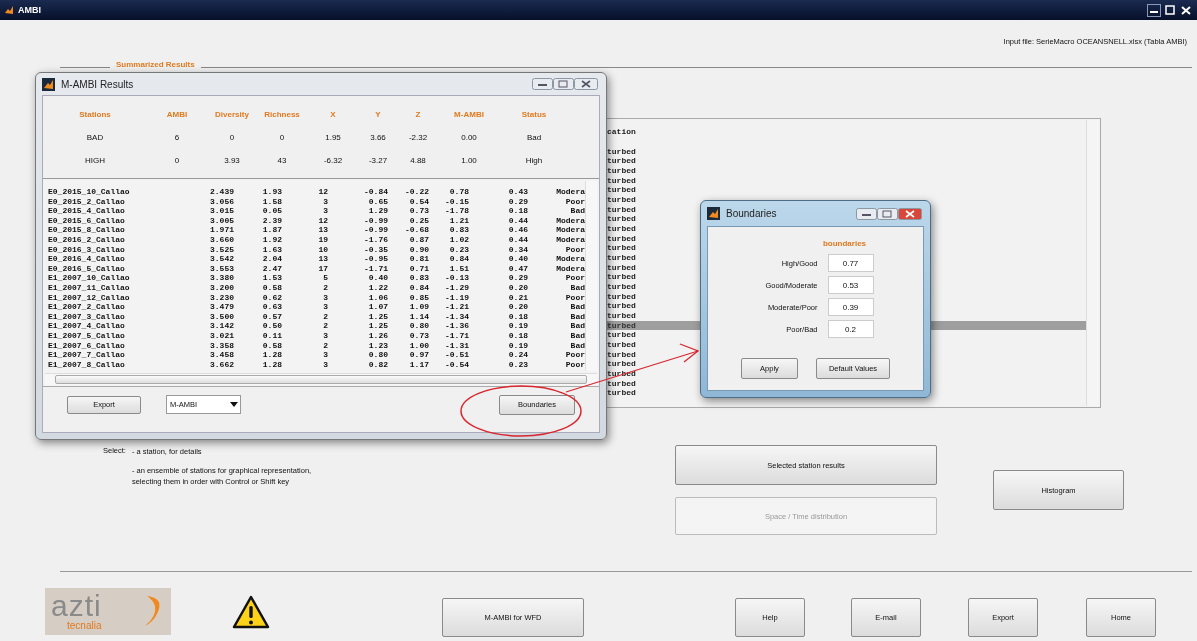  I want to click on column-header: Richness, so click(282, 114).